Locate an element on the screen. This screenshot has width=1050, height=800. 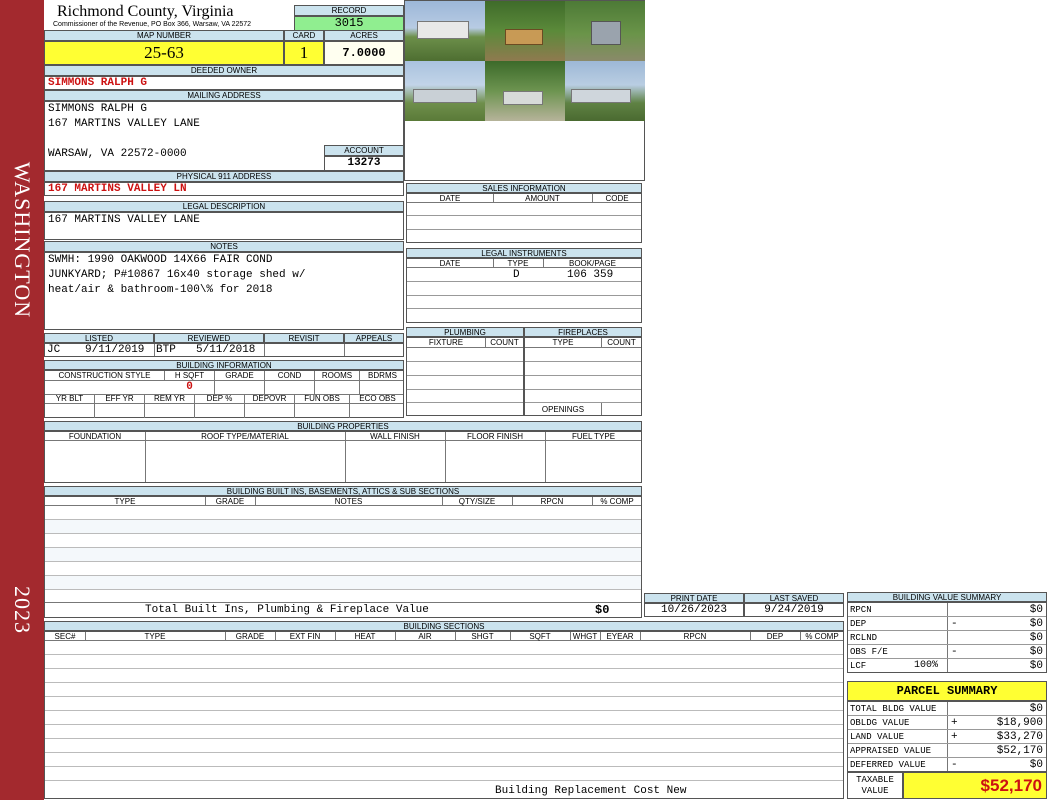
prop-col-roof: ROOF TYPE/MATERIAL is located at coordinates (245, 436).